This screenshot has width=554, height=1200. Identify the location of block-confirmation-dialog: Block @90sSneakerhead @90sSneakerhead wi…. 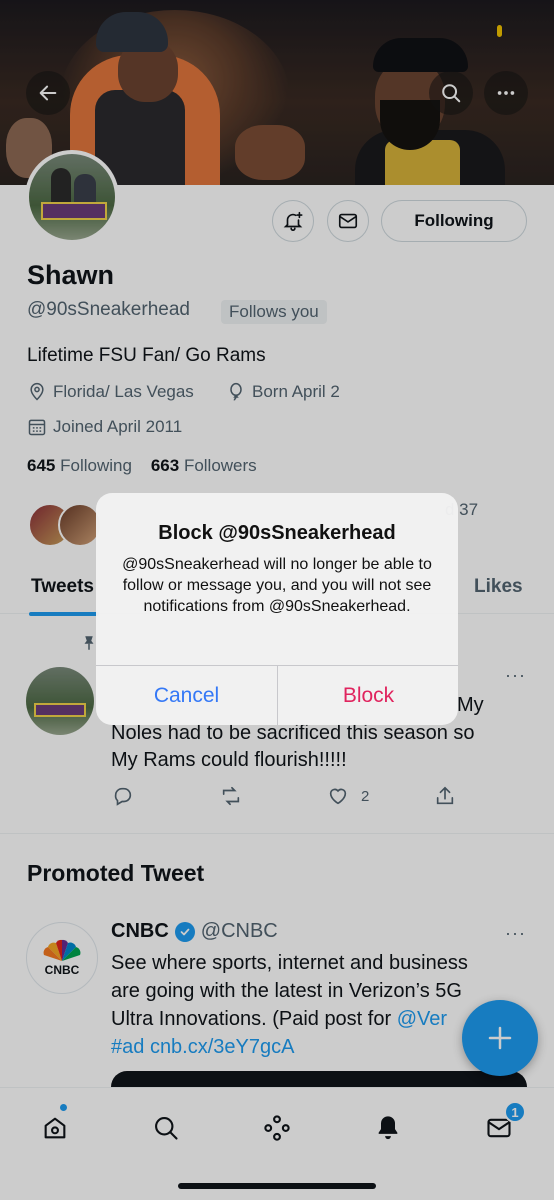
(277, 609).